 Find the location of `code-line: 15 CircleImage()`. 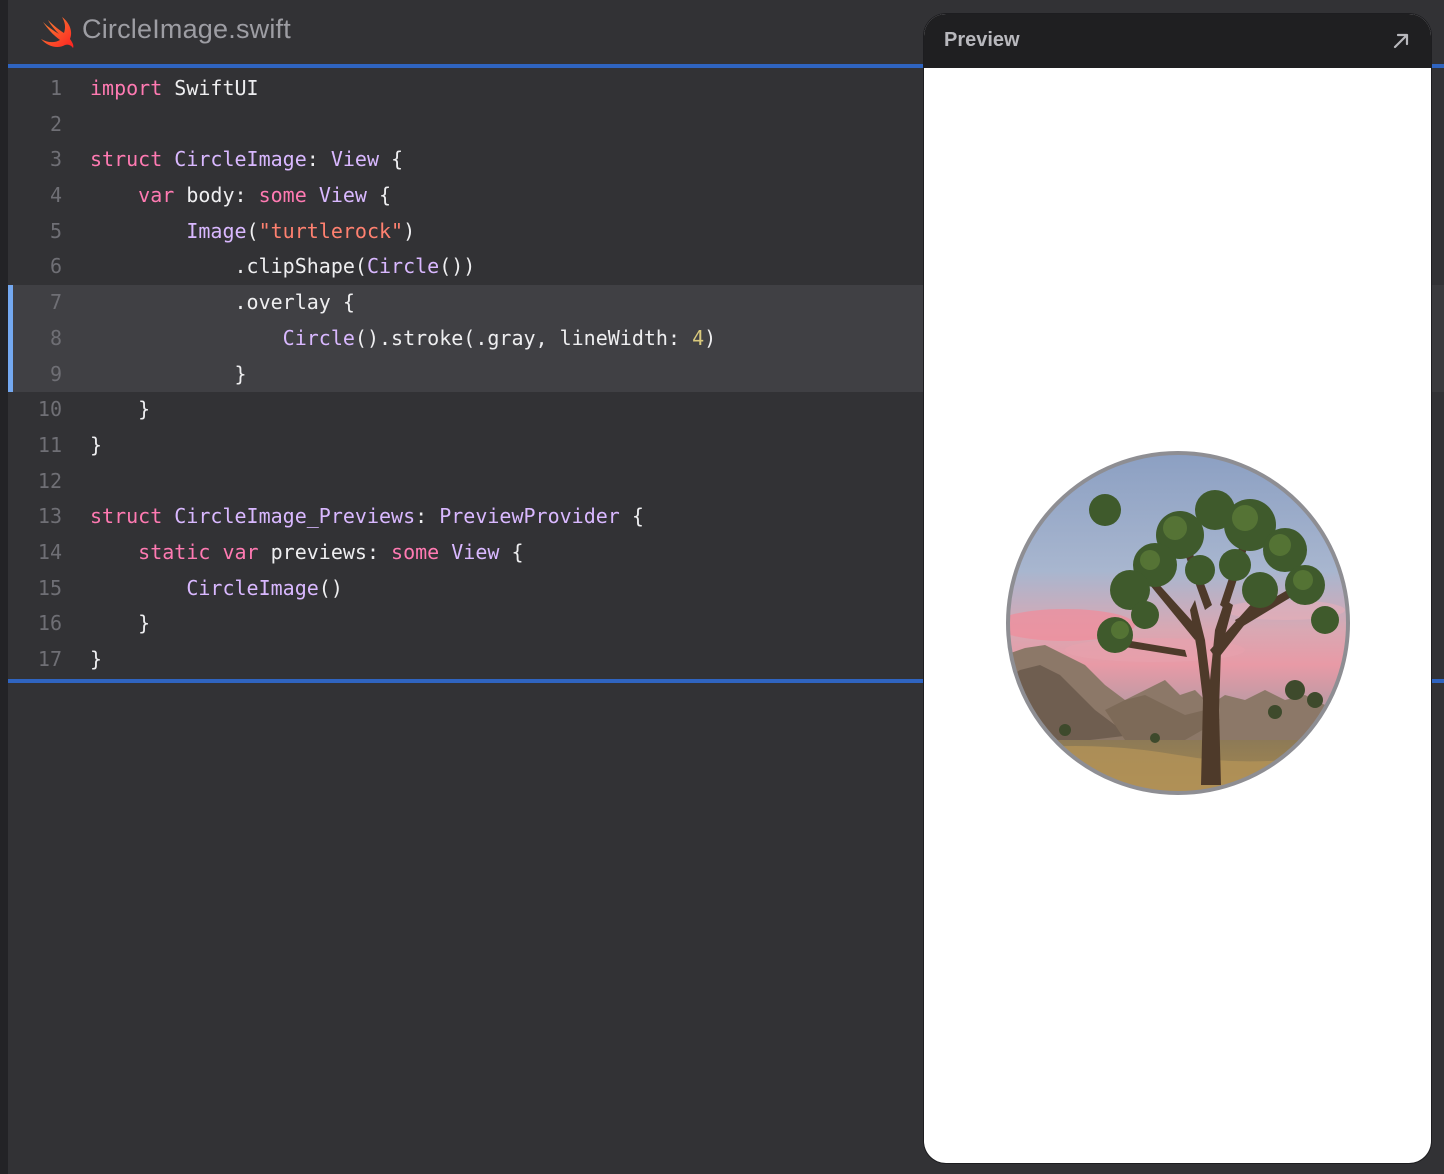

code-line: 15 CircleImage() is located at coordinates (466, 589).